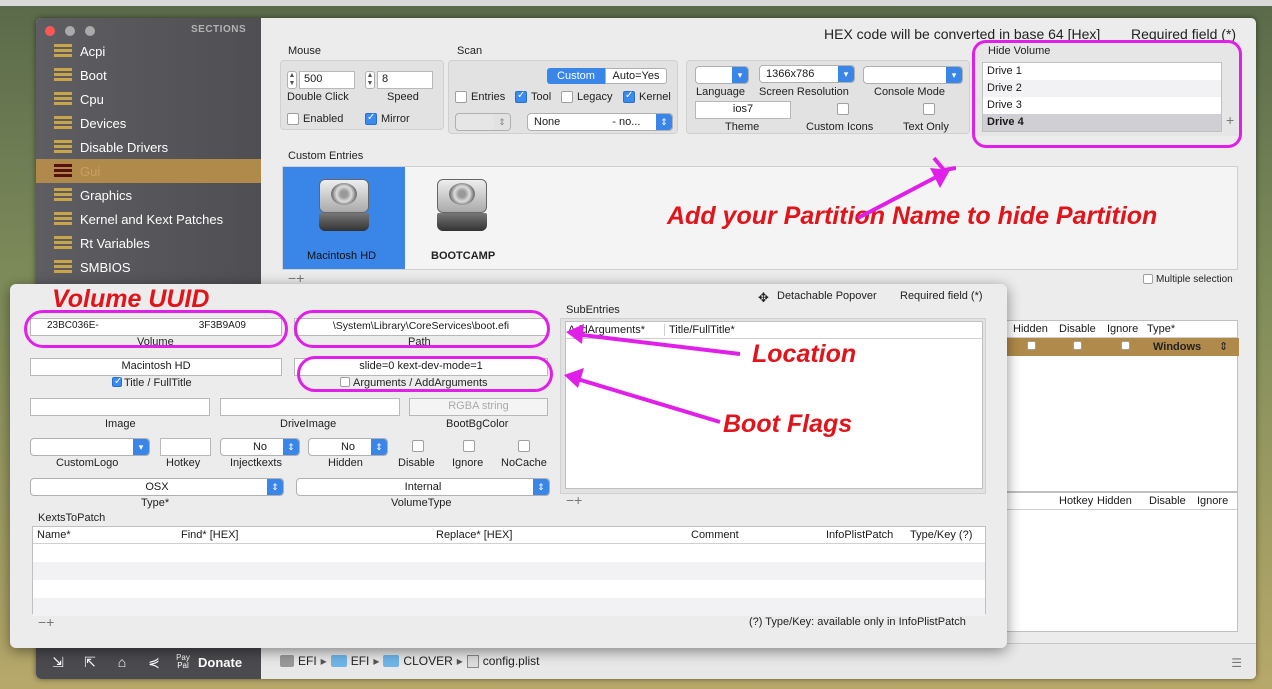 The height and width of the screenshot is (689, 1272). What do you see at coordinates (90, 447) in the screenshot?
I see `custom-logo-popup: ▾` at bounding box center [90, 447].